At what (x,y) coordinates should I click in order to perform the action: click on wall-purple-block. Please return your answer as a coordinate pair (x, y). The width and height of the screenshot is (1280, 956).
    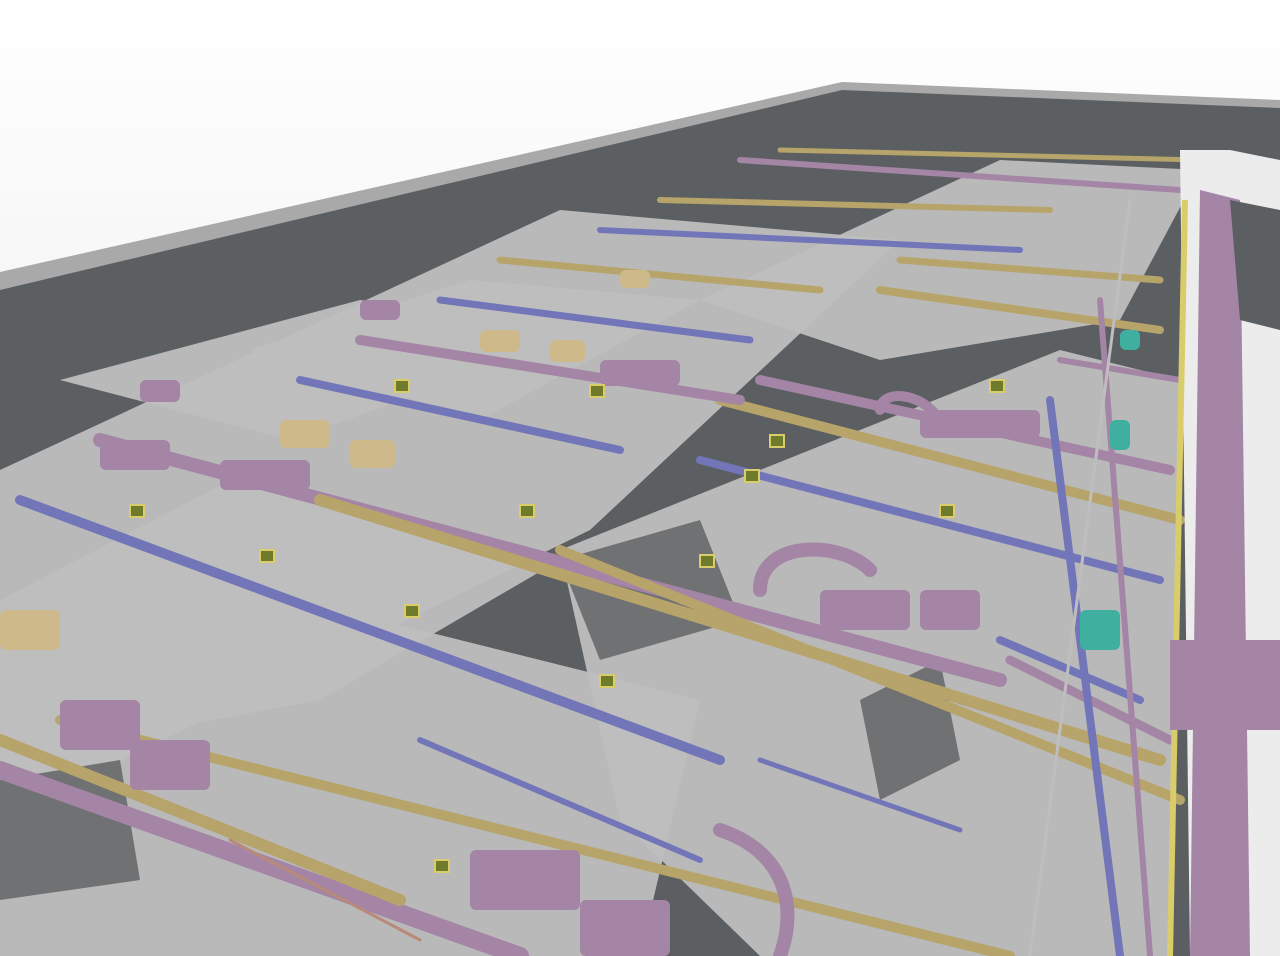
    Looking at the image, I should click on (1225, 685).